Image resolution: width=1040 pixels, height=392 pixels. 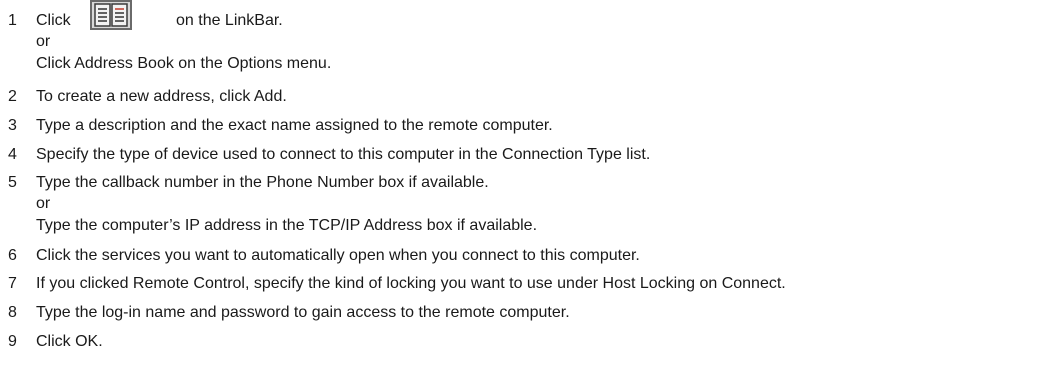 I want to click on step-number: 3, so click(x=12, y=125).